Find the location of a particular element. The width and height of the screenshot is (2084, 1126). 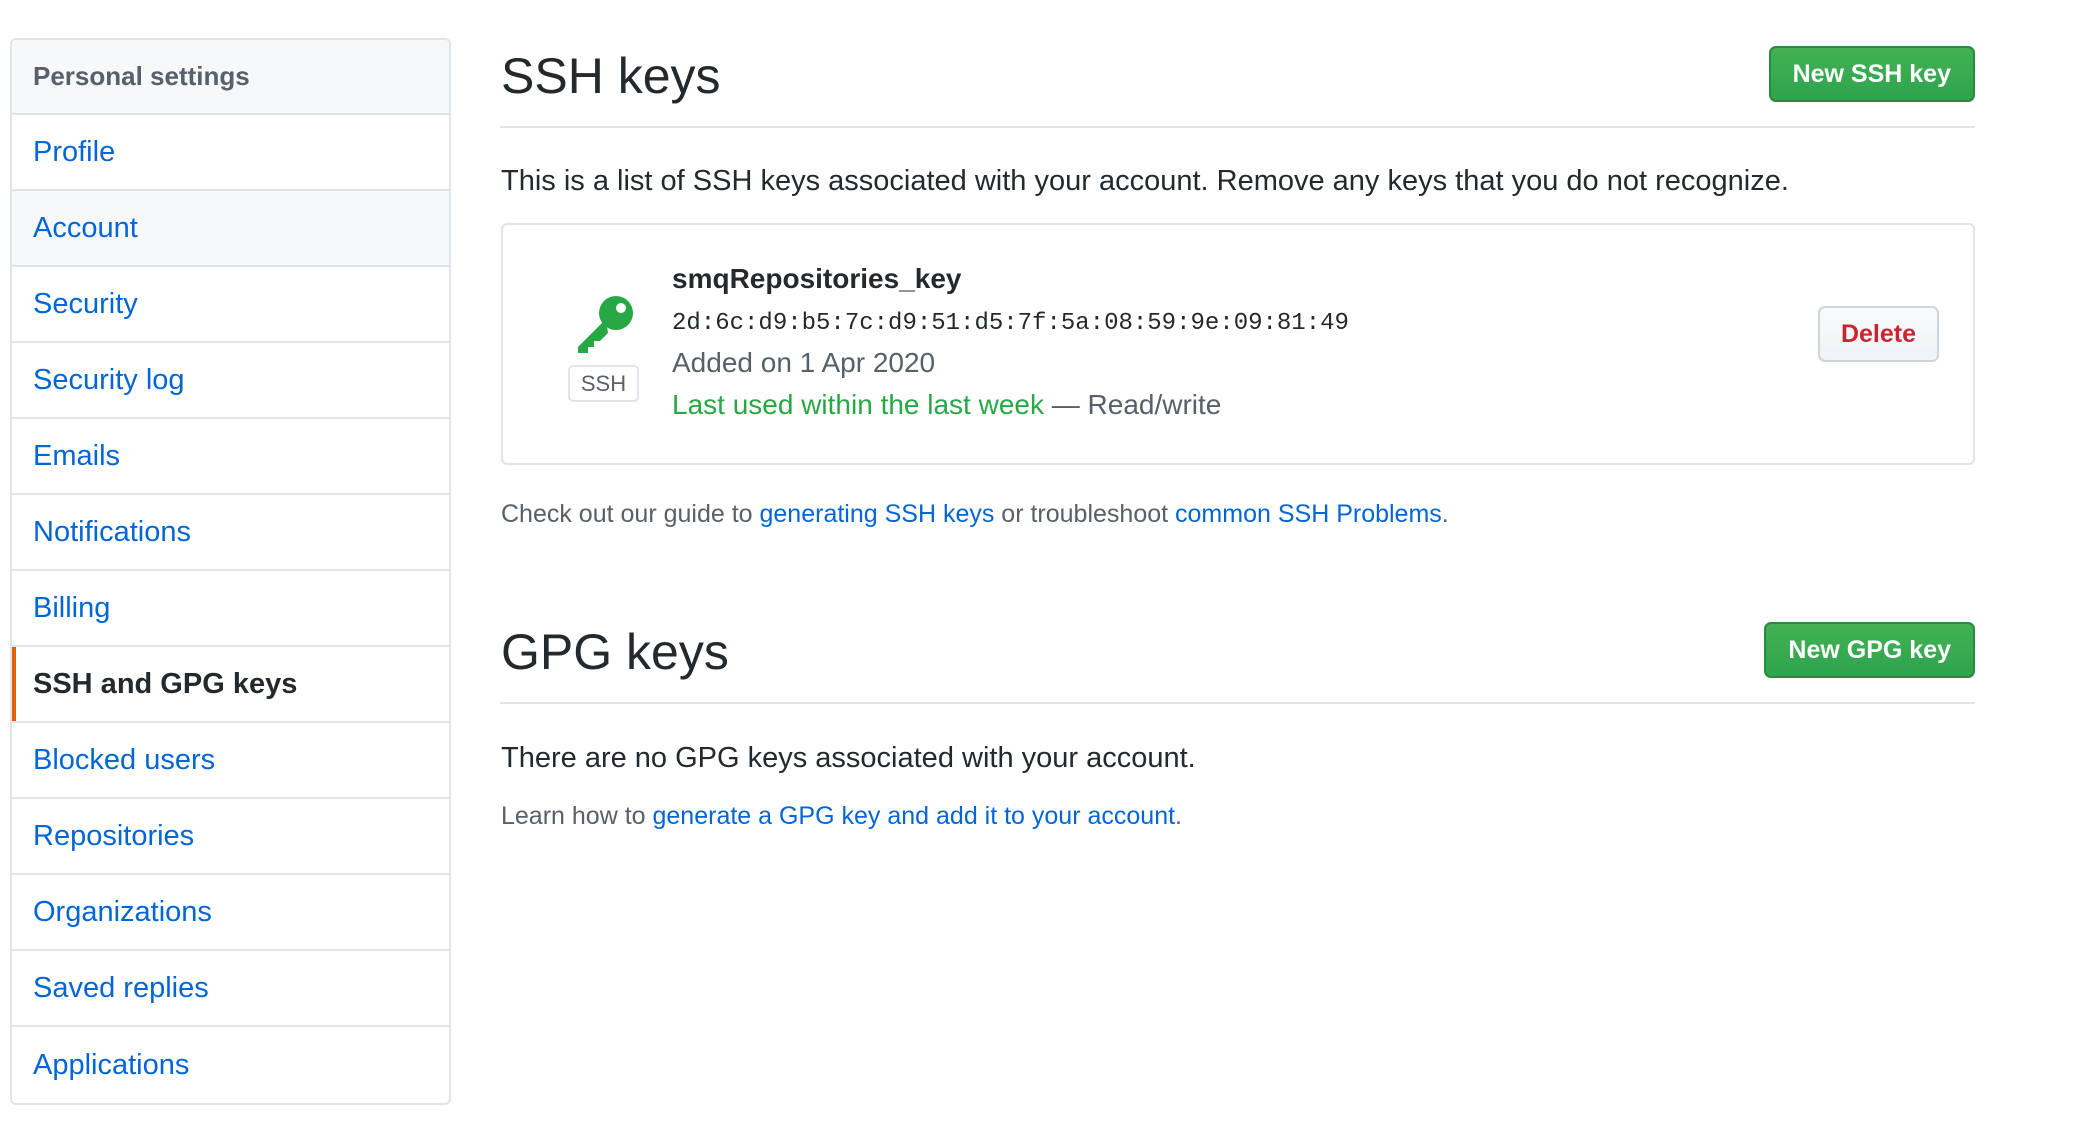

sidebar-item-profile: Profile is located at coordinates (230, 153).